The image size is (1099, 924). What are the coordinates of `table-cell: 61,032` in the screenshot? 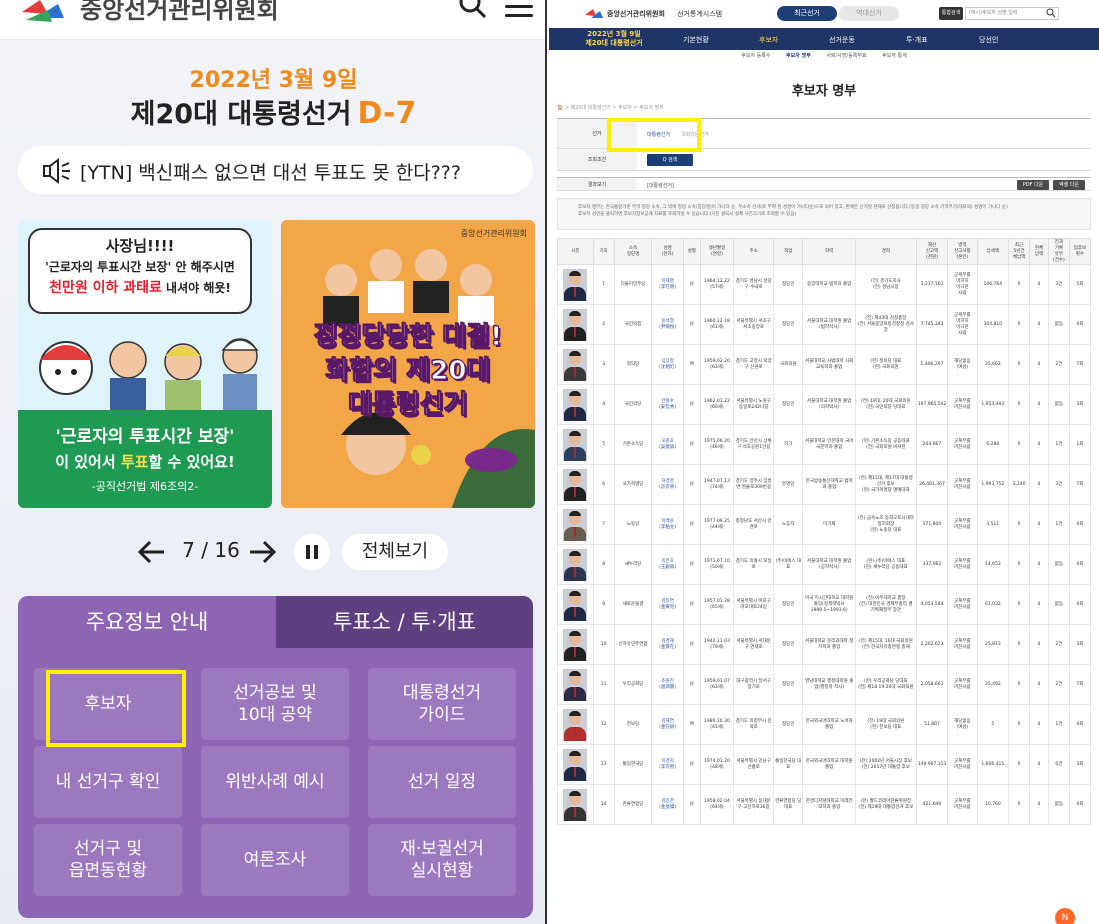 It's located at (993, 604).